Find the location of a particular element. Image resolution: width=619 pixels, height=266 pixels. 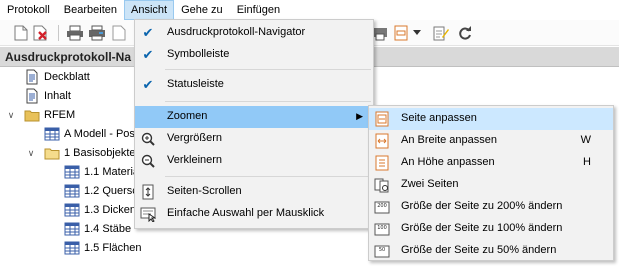

tree-item-flaechen: 1.5 Flächen is located at coordinates (102, 248).